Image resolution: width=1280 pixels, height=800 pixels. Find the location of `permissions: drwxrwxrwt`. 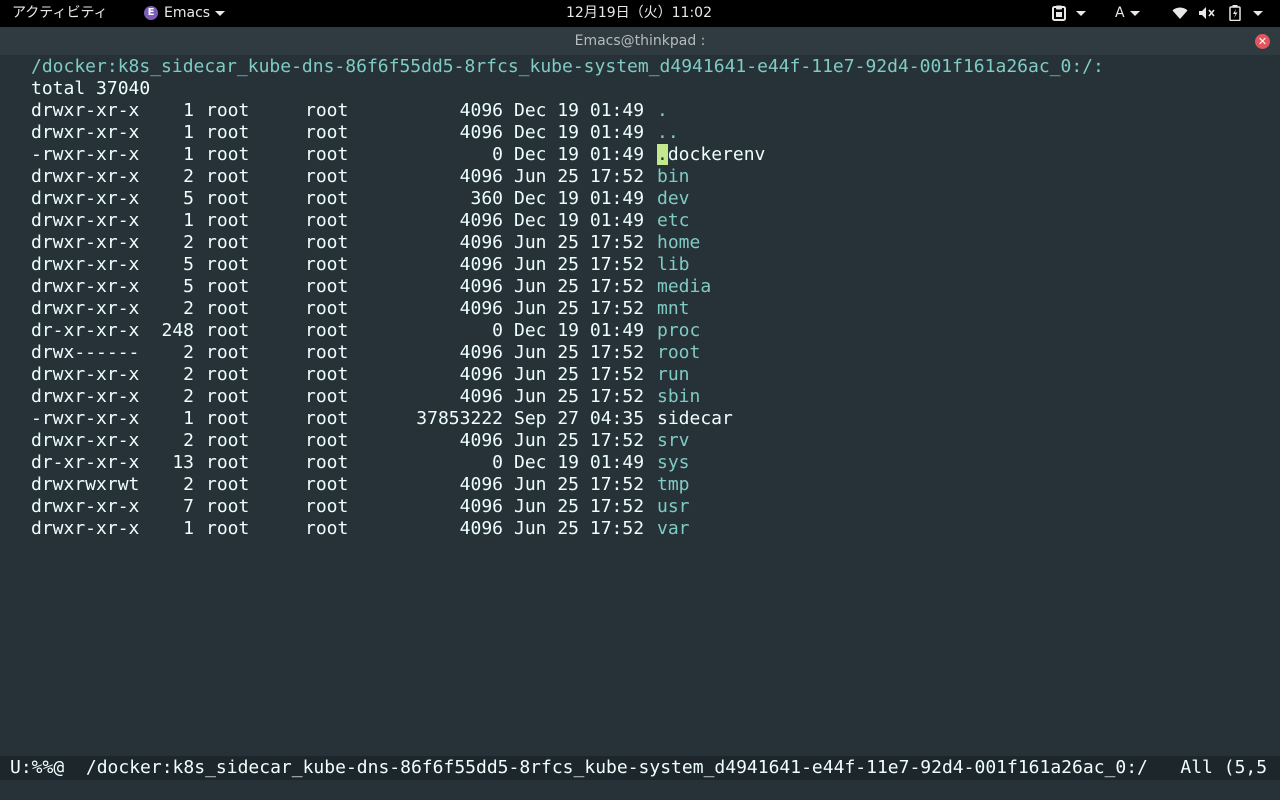

permissions: drwxrwxrwt is located at coordinates (85, 484).